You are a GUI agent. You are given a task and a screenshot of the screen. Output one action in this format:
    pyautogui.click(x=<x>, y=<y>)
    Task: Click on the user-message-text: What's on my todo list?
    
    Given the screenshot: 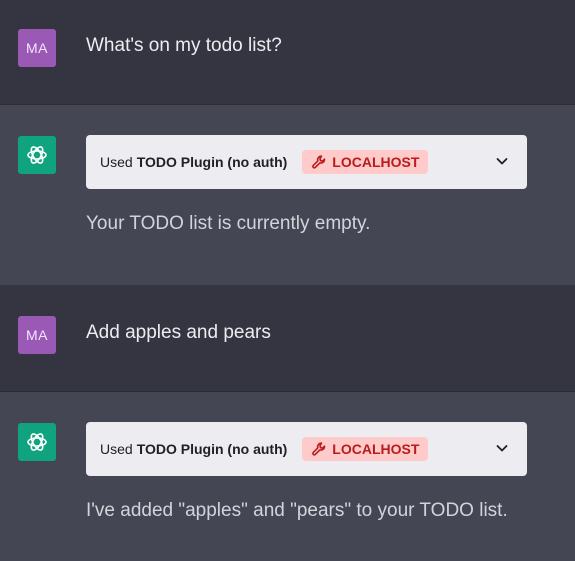 What is the action you would take?
    pyautogui.click(x=184, y=45)
    